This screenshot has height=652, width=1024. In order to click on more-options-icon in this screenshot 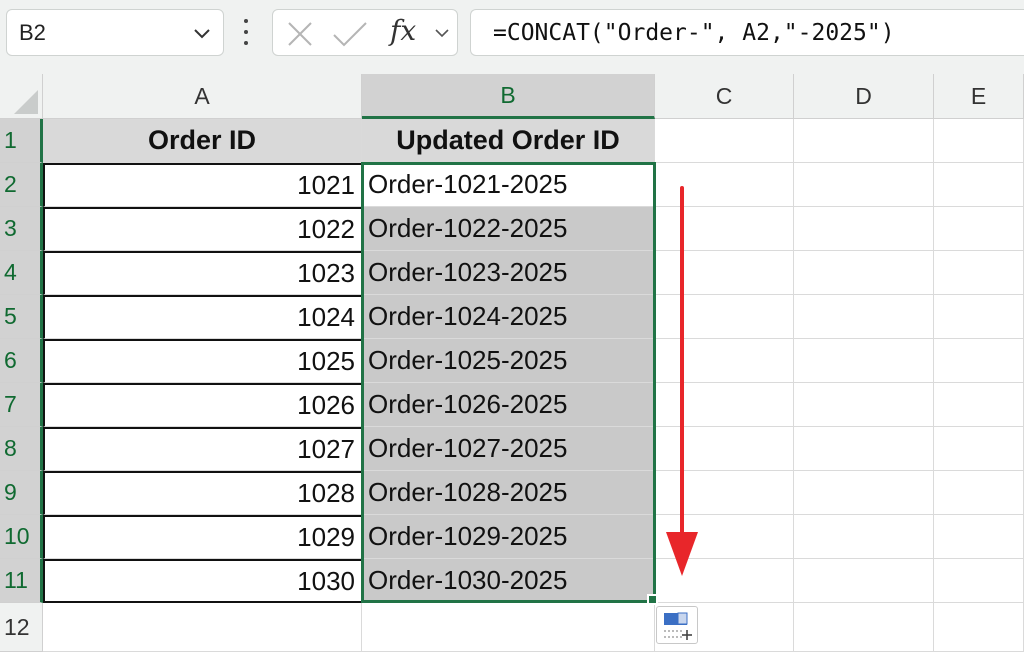, I will do `click(246, 32)`.